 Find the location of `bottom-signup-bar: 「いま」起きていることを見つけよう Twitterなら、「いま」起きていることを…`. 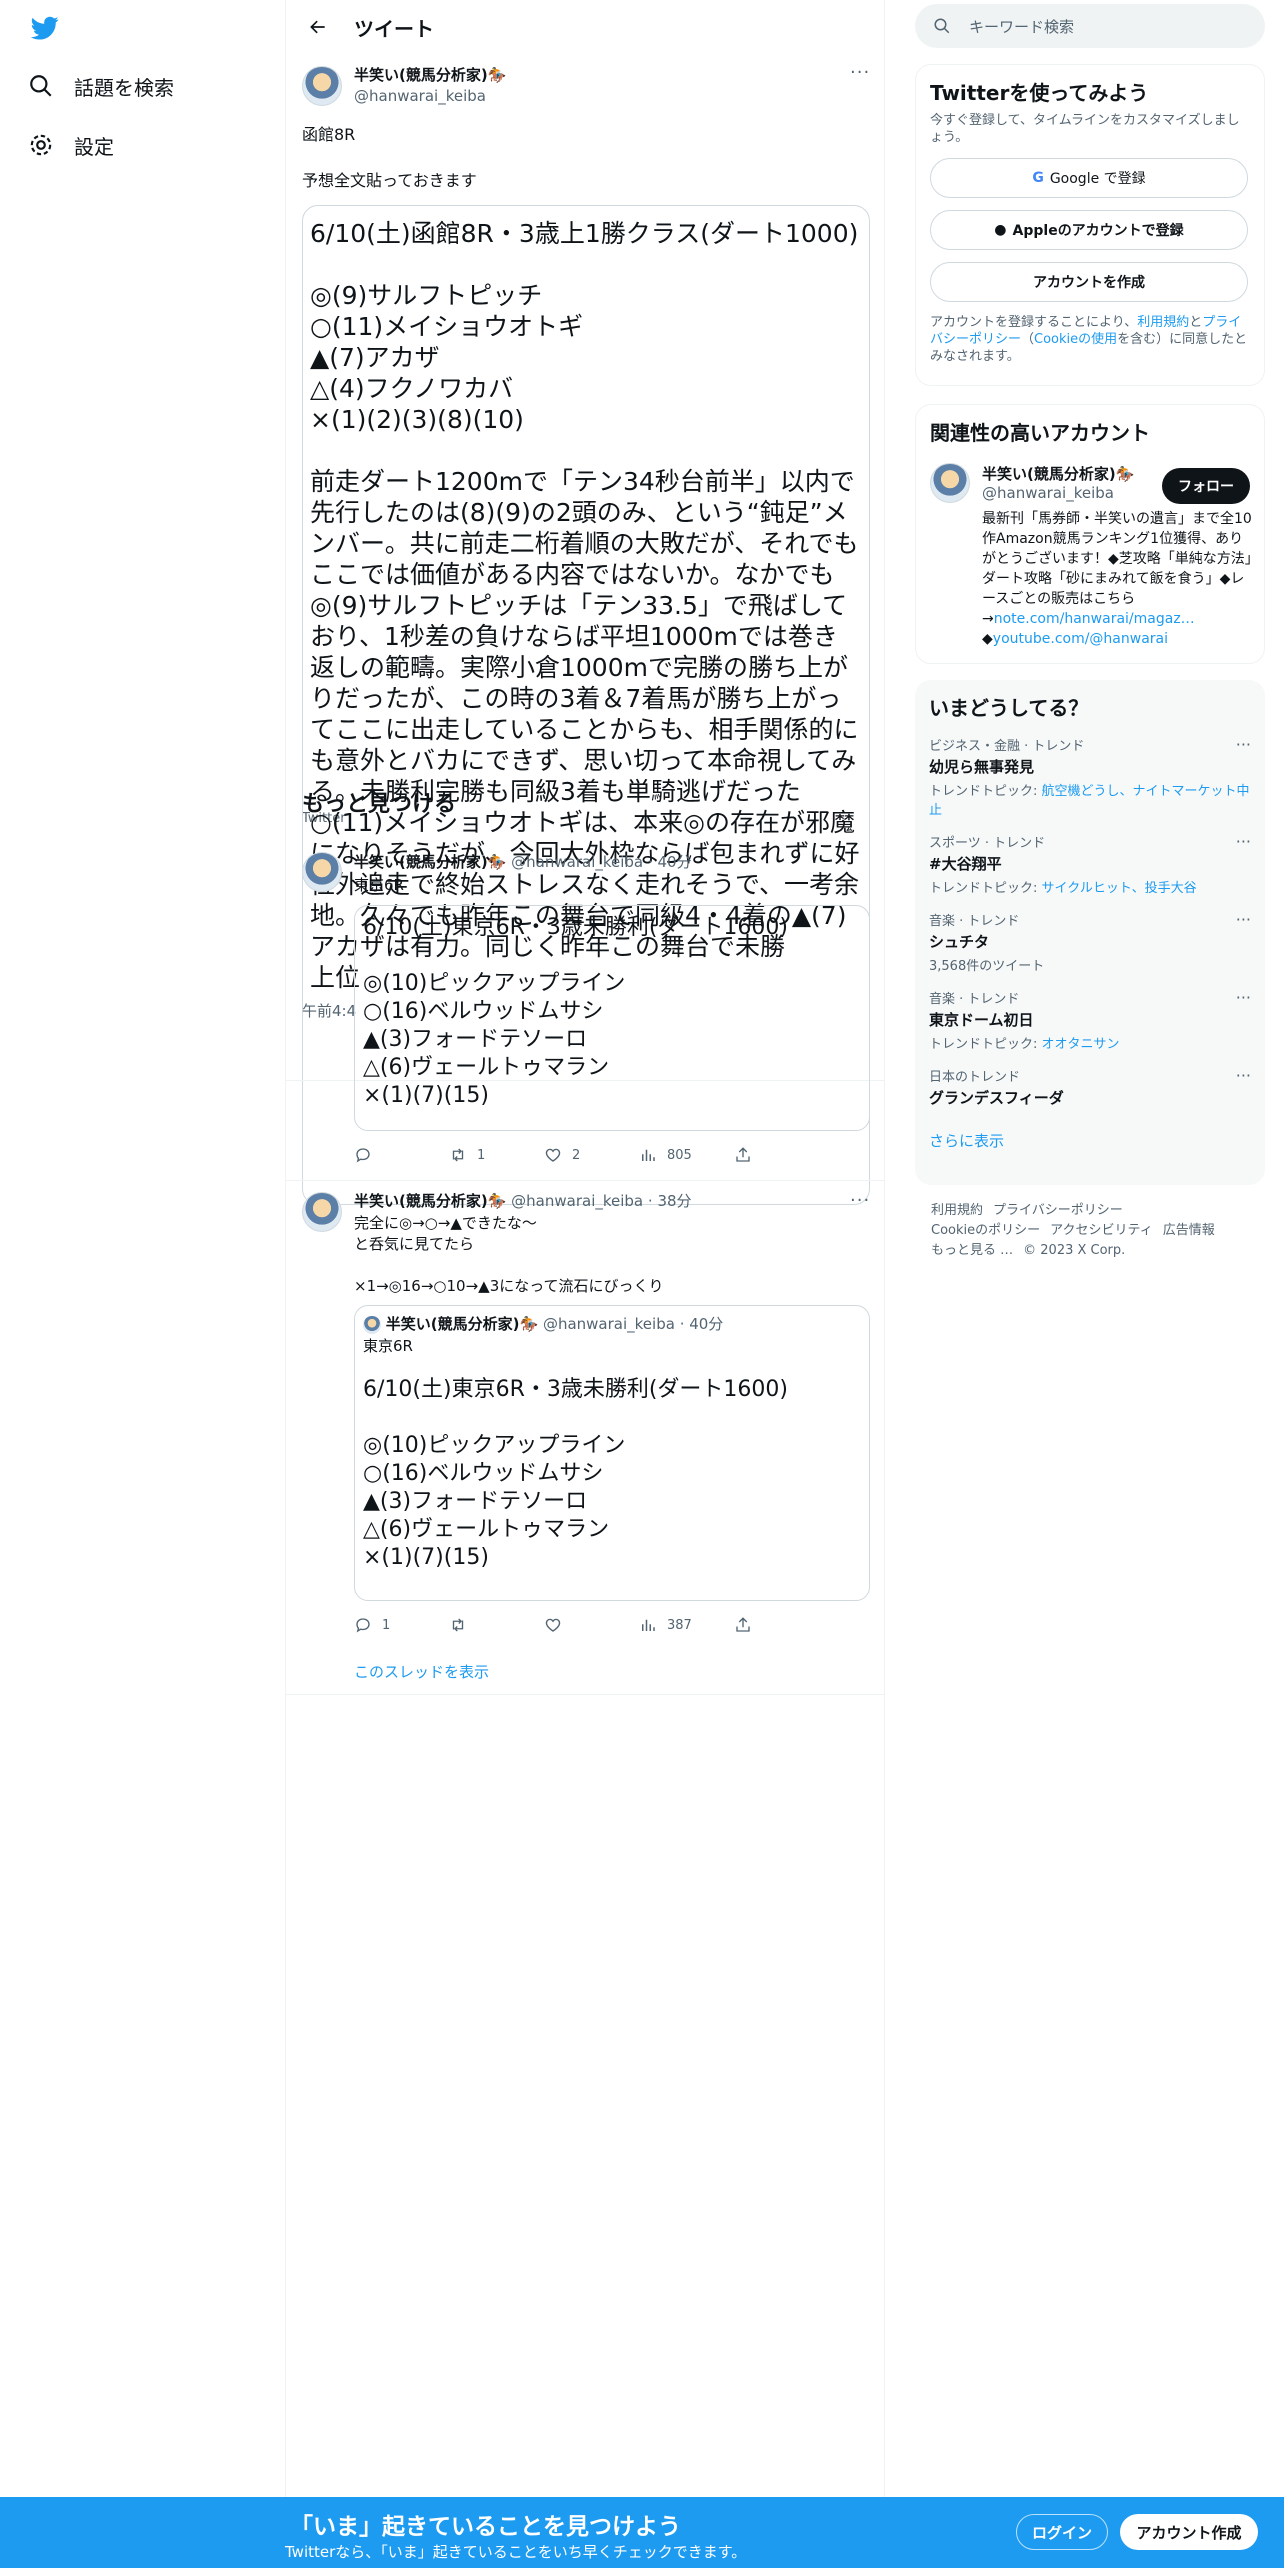

bottom-signup-bar: 「いま」起きていることを見つけよう Twitterなら、「いま」起きていることを… is located at coordinates (642, 2532).